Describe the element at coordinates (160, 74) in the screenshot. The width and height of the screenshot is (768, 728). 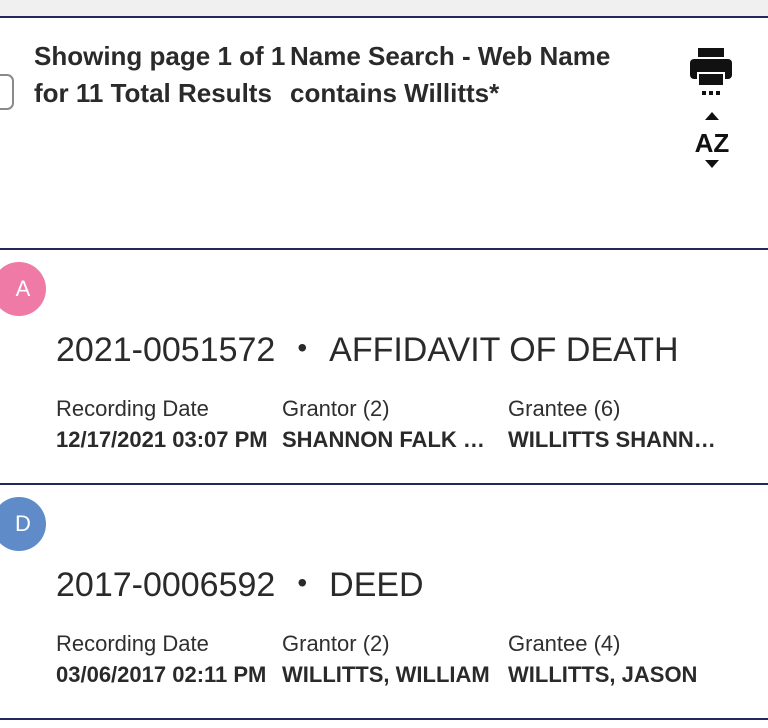
I see `page-summary: Showing page 1 of 1 for 11 Total Results` at that location.